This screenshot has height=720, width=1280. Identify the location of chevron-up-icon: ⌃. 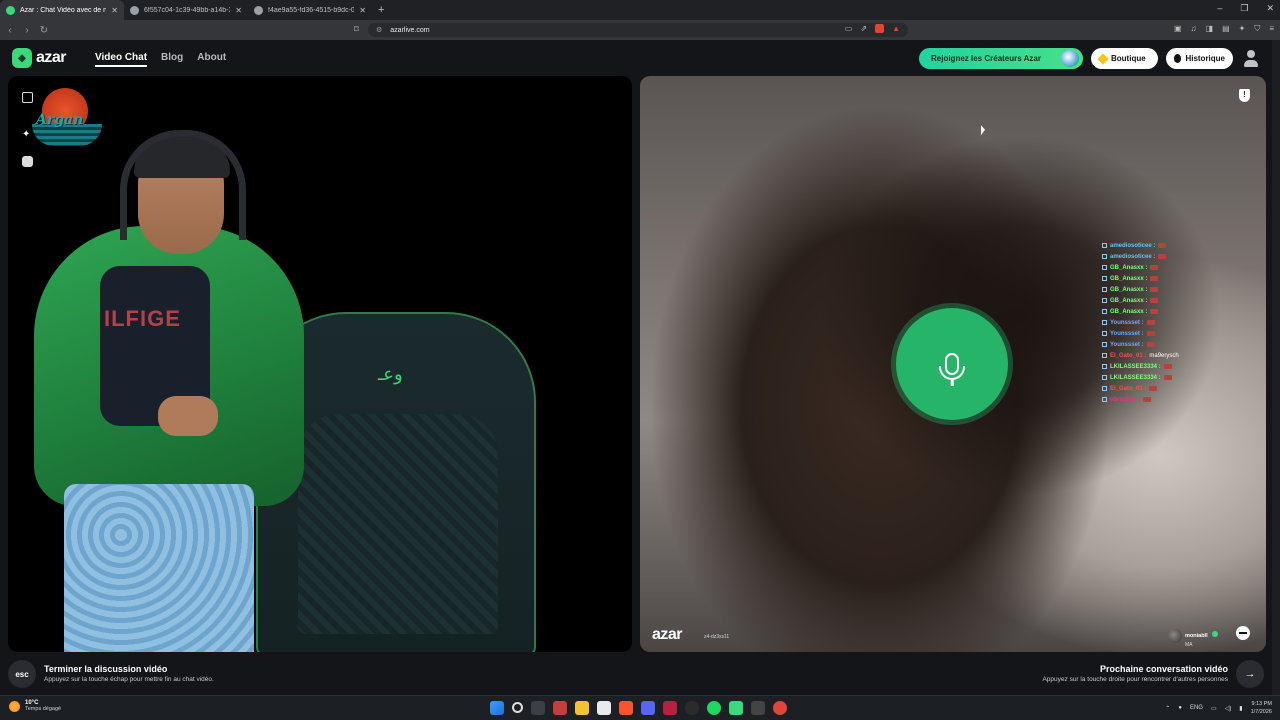
(1167, 708).